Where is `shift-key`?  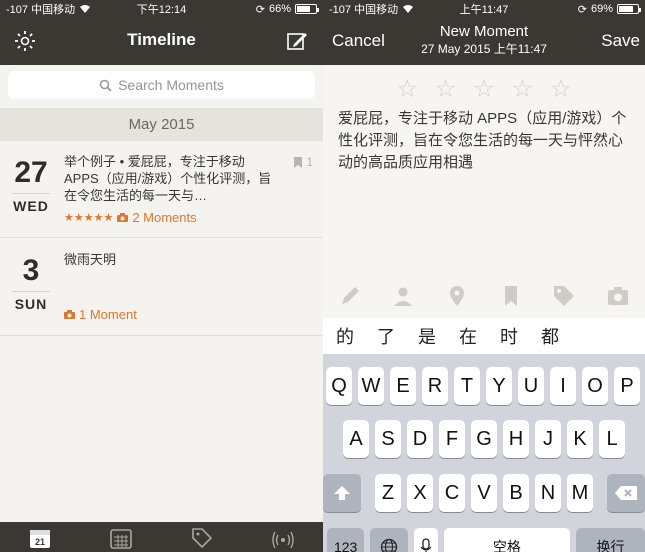 shift-key is located at coordinates (342, 493).